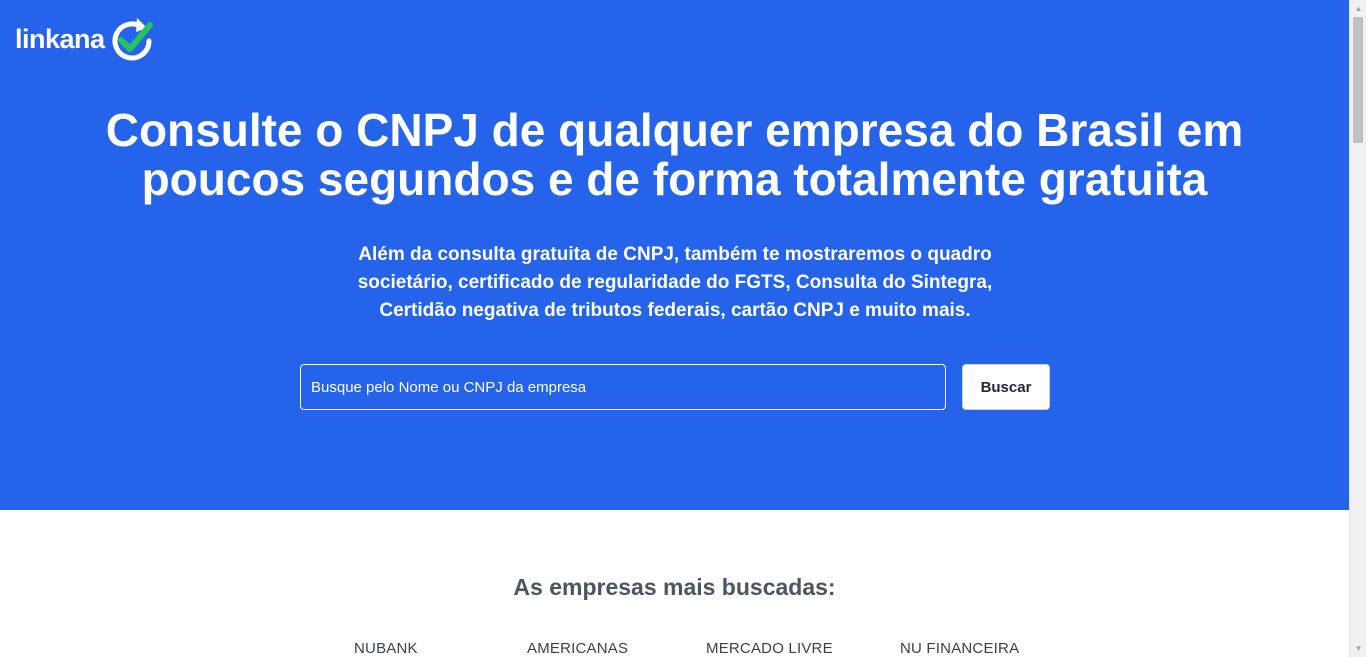 This screenshot has height=657, width=1366. What do you see at coordinates (132, 39) in the screenshot?
I see `circular-arrow-check-icon` at bounding box center [132, 39].